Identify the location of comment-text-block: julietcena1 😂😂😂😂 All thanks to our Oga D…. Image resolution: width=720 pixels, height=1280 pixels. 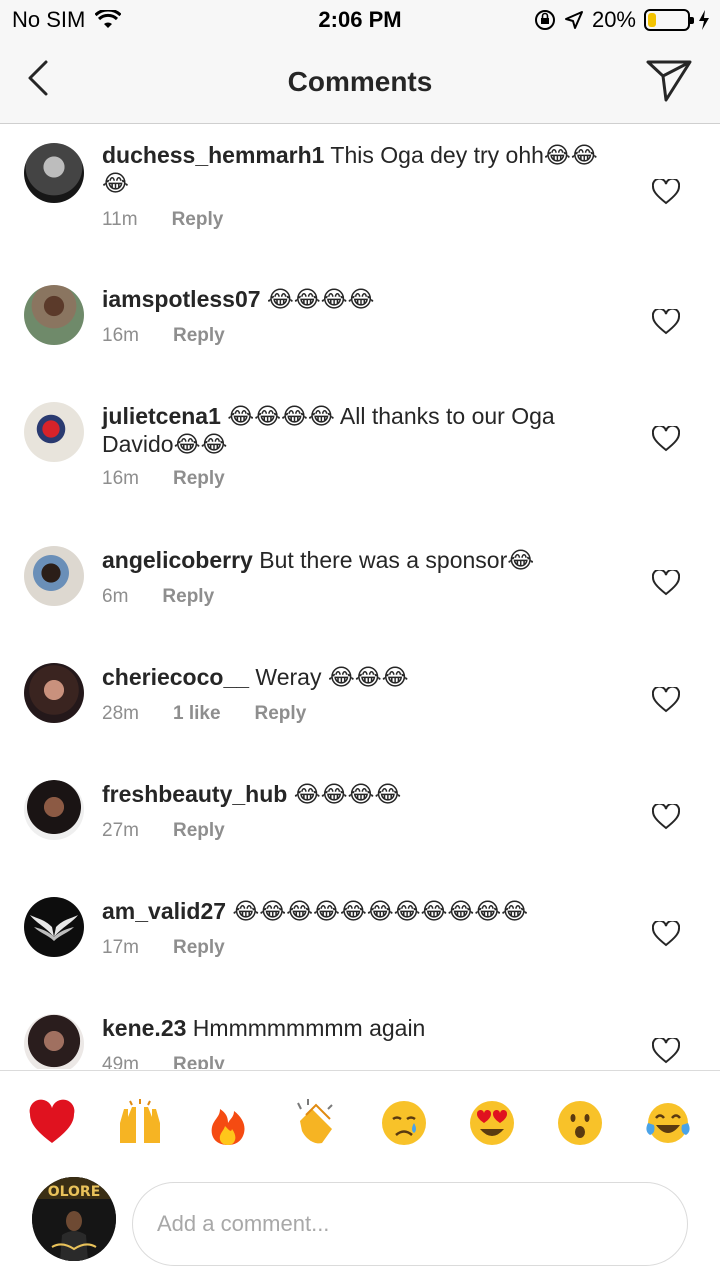
(352, 430).